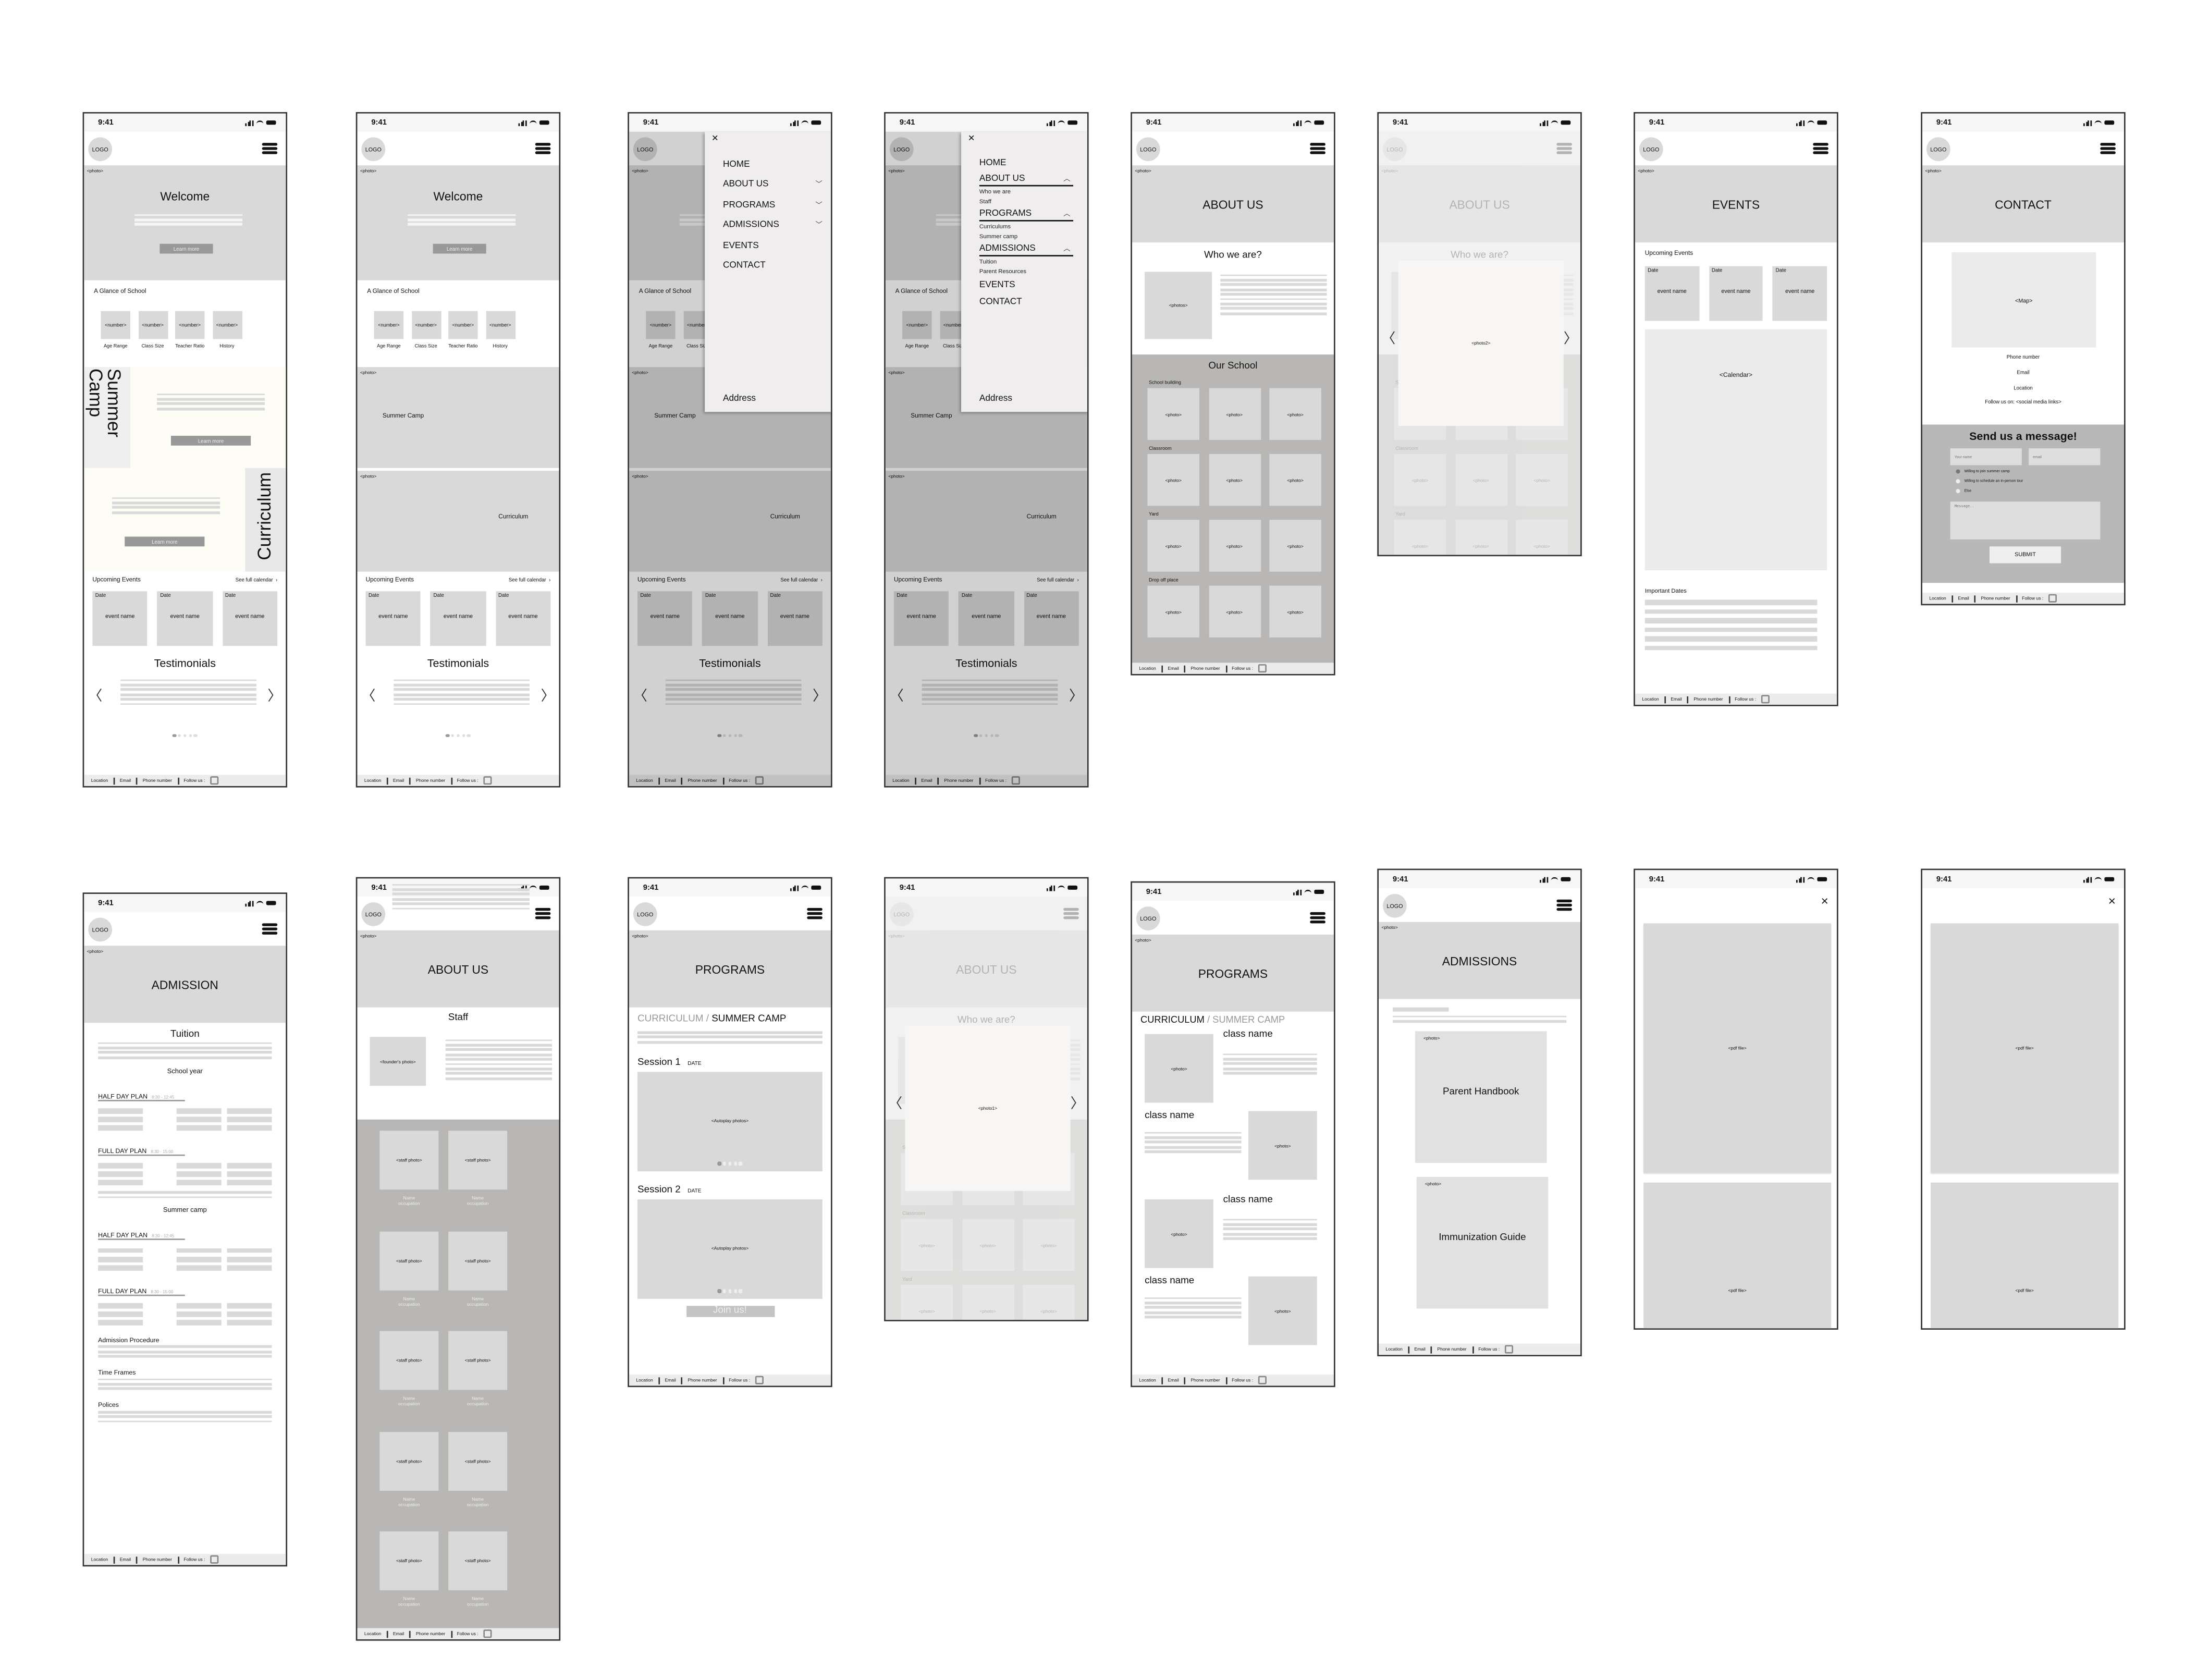  I want to click on curriculum-label: Curriculum, so click(513, 516).